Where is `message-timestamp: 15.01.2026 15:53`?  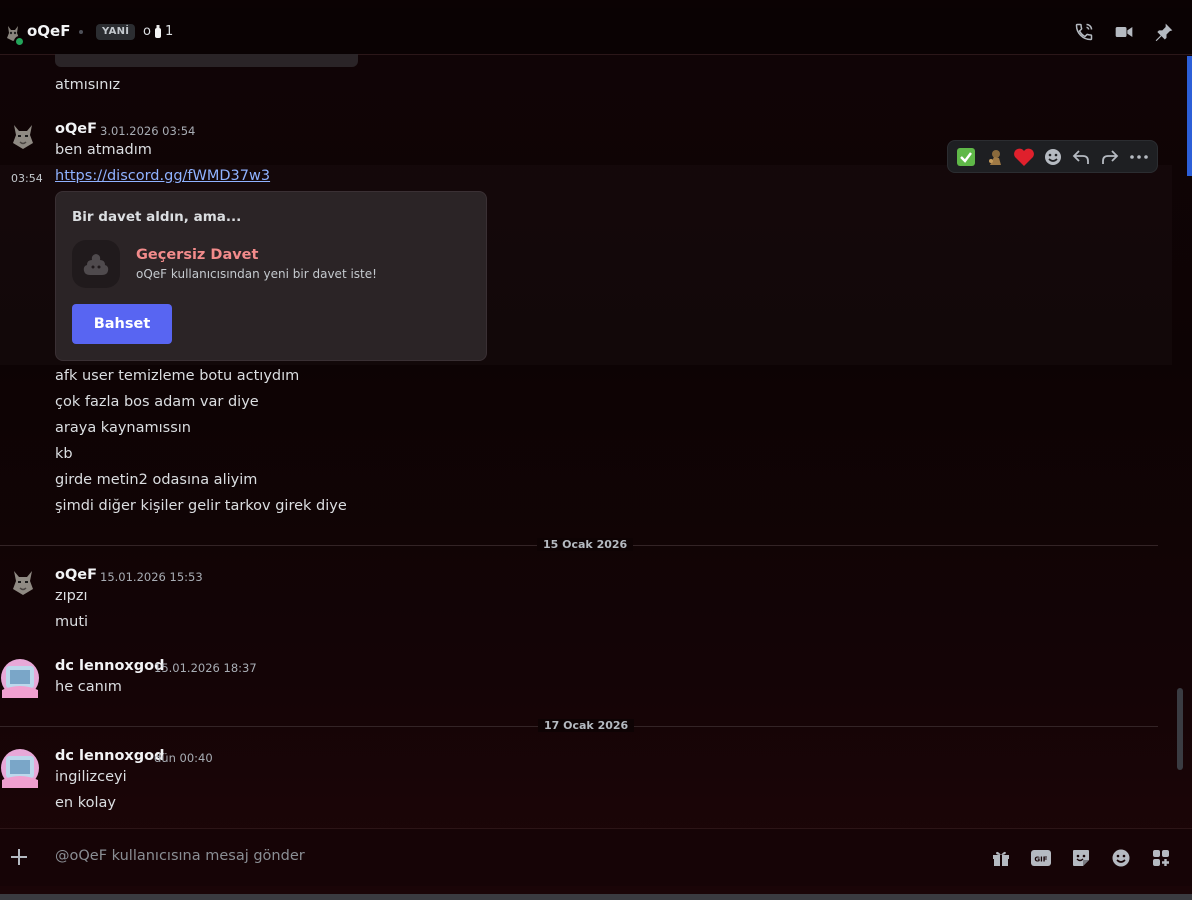 message-timestamp: 15.01.2026 15:53 is located at coordinates (151, 577).